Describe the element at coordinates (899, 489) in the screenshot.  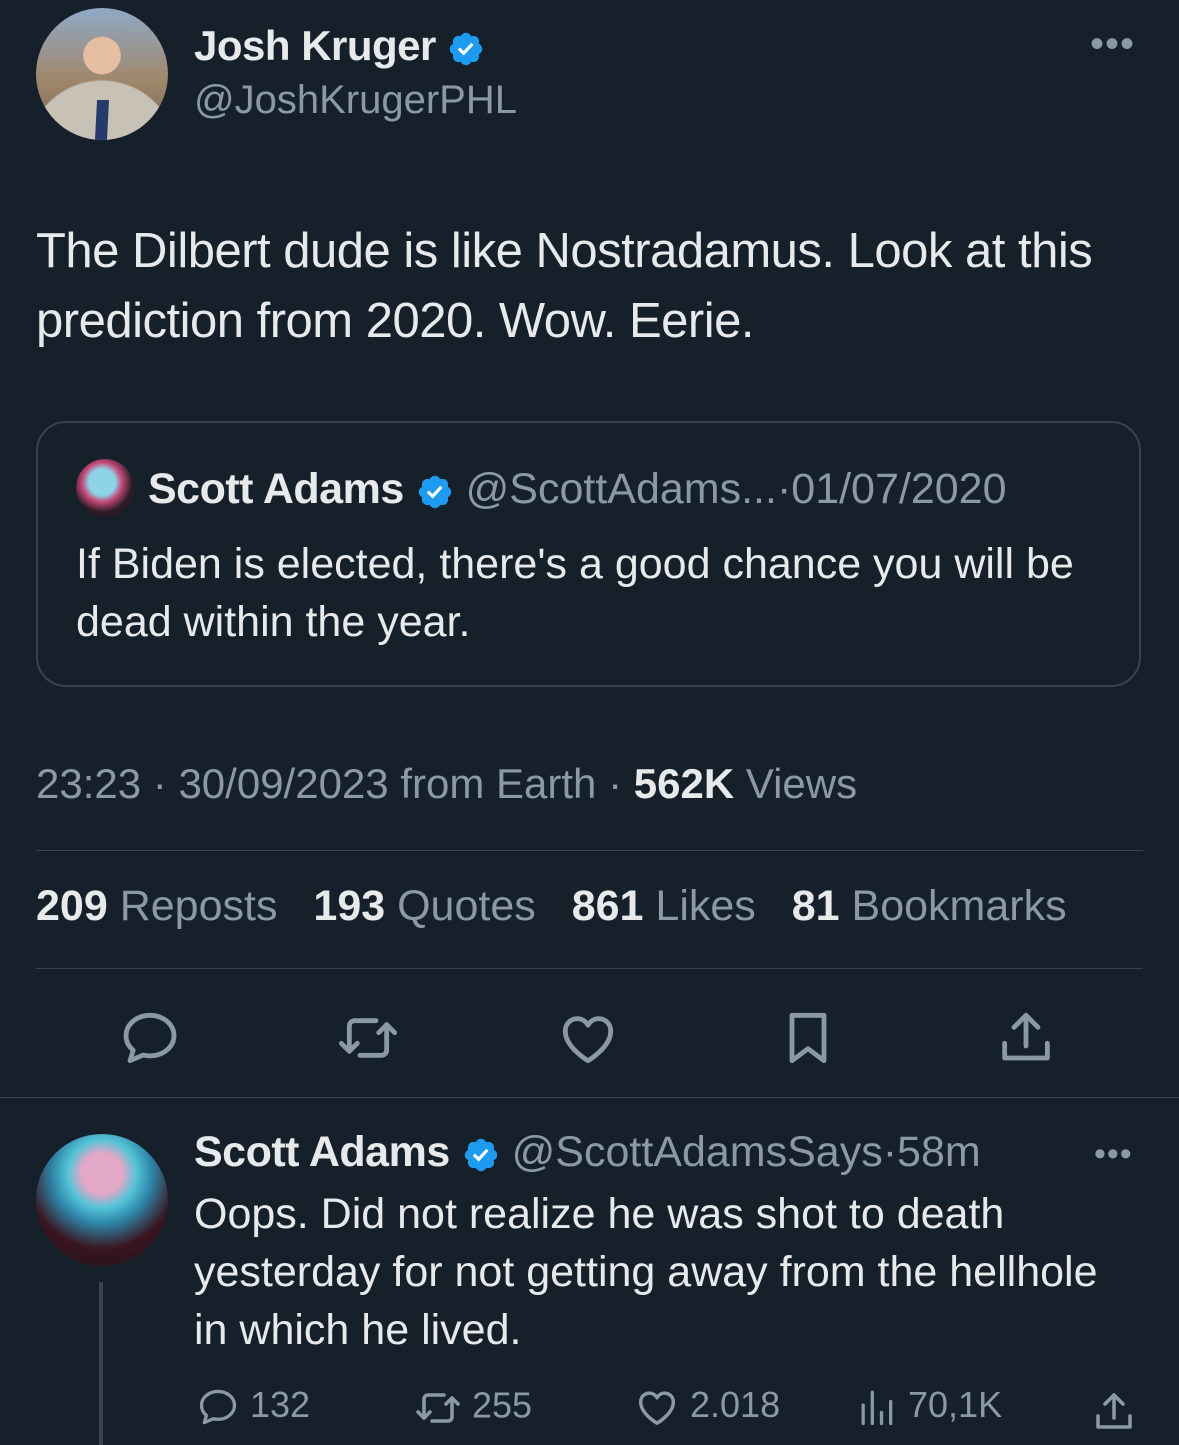
I see `quote-date: 01/07/2020` at that location.